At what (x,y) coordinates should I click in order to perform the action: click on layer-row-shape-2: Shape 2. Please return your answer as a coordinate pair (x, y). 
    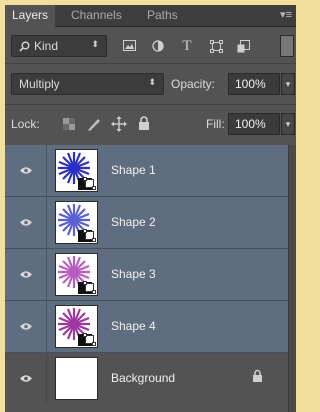
    Looking at the image, I should click on (146, 223).